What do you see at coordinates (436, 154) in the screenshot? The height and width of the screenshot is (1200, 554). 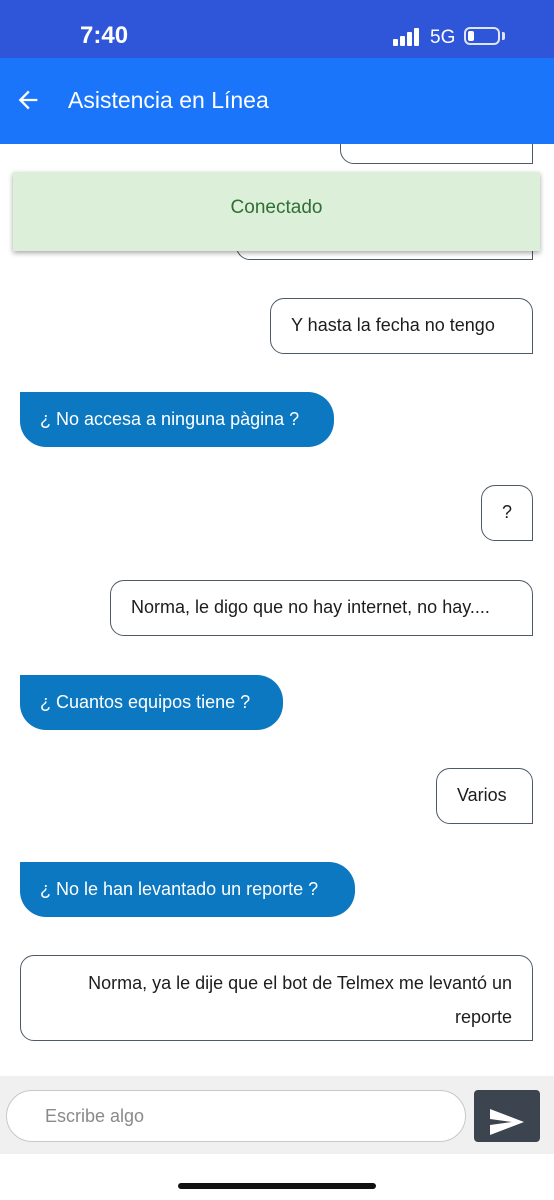 I see `partial-message-bubble` at bounding box center [436, 154].